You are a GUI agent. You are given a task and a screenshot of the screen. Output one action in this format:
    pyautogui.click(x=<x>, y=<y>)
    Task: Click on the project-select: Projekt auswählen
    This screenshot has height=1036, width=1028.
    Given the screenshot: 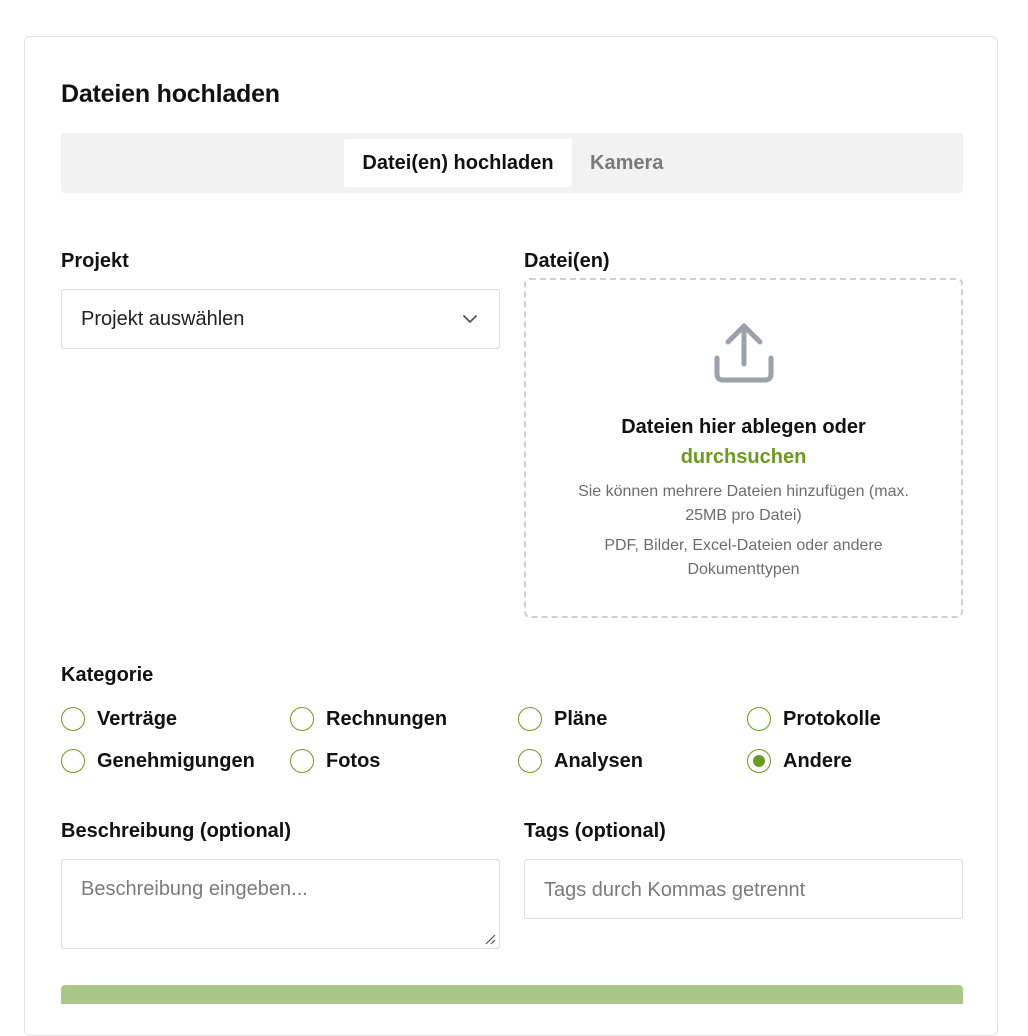 What is the action you would take?
    pyautogui.click(x=280, y=319)
    